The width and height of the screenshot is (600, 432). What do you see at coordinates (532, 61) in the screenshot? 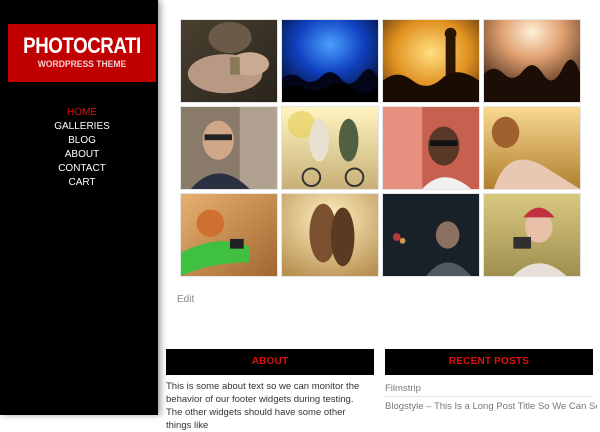
I see `concert-crowd-stage-photo` at bounding box center [532, 61].